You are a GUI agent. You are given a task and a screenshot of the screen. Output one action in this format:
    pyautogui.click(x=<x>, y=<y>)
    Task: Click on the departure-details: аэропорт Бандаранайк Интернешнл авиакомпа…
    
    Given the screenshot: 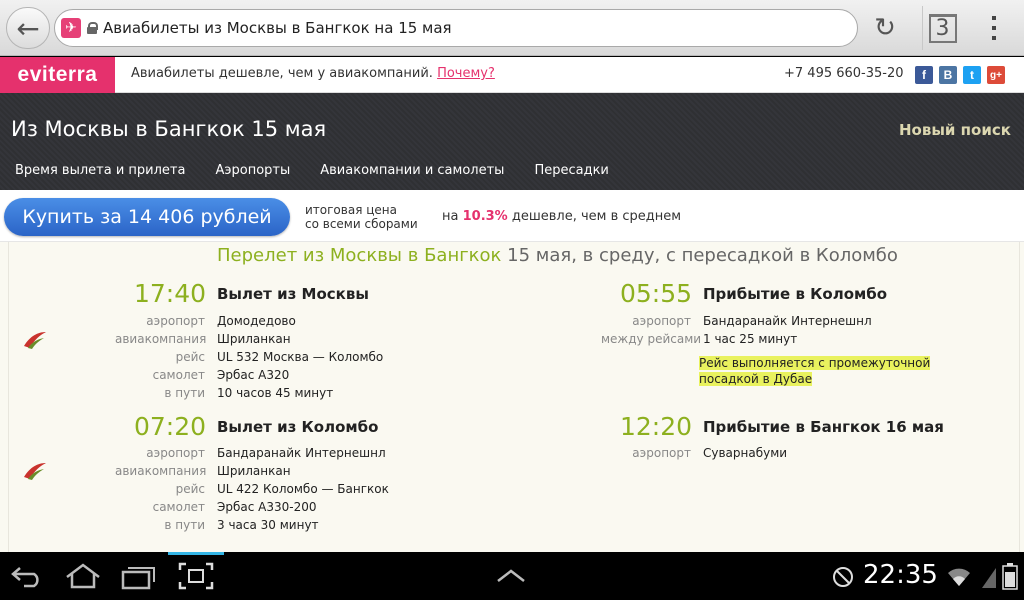 What is the action you would take?
    pyautogui.click(x=252, y=489)
    